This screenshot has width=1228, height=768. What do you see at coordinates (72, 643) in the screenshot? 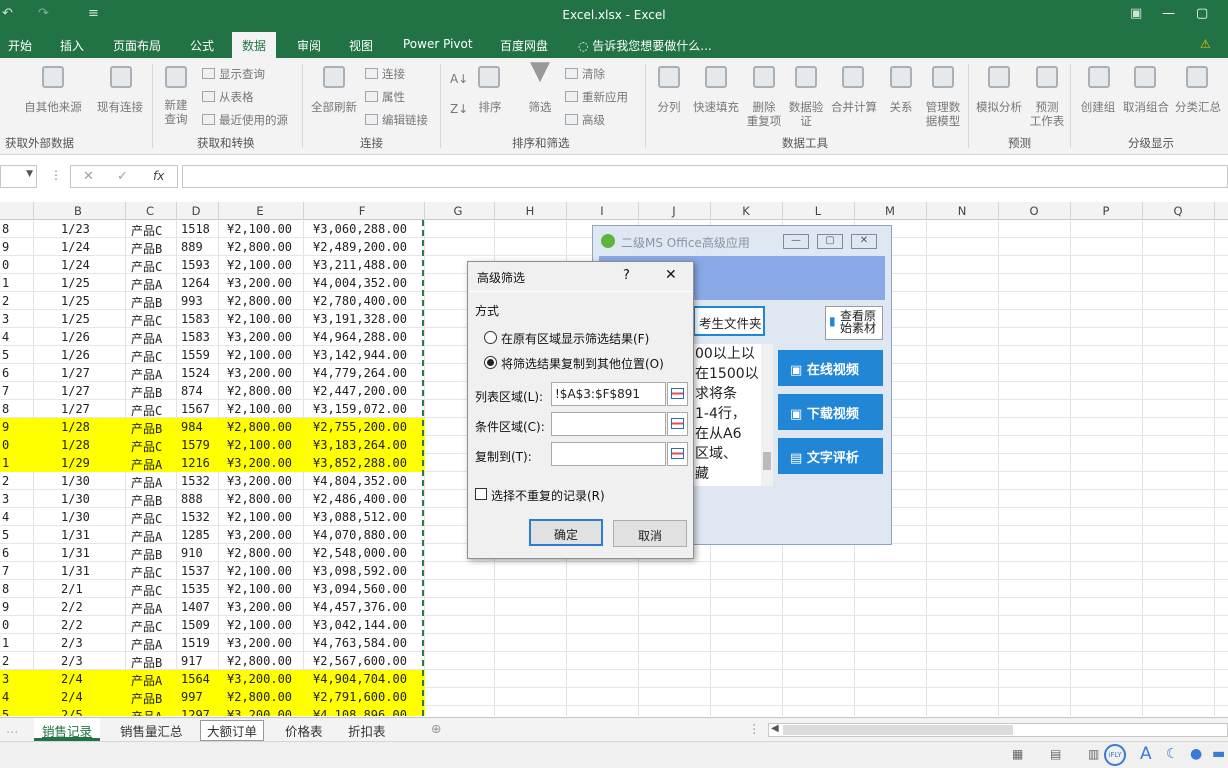
I see `cell-date: 2/3` at bounding box center [72, 643].